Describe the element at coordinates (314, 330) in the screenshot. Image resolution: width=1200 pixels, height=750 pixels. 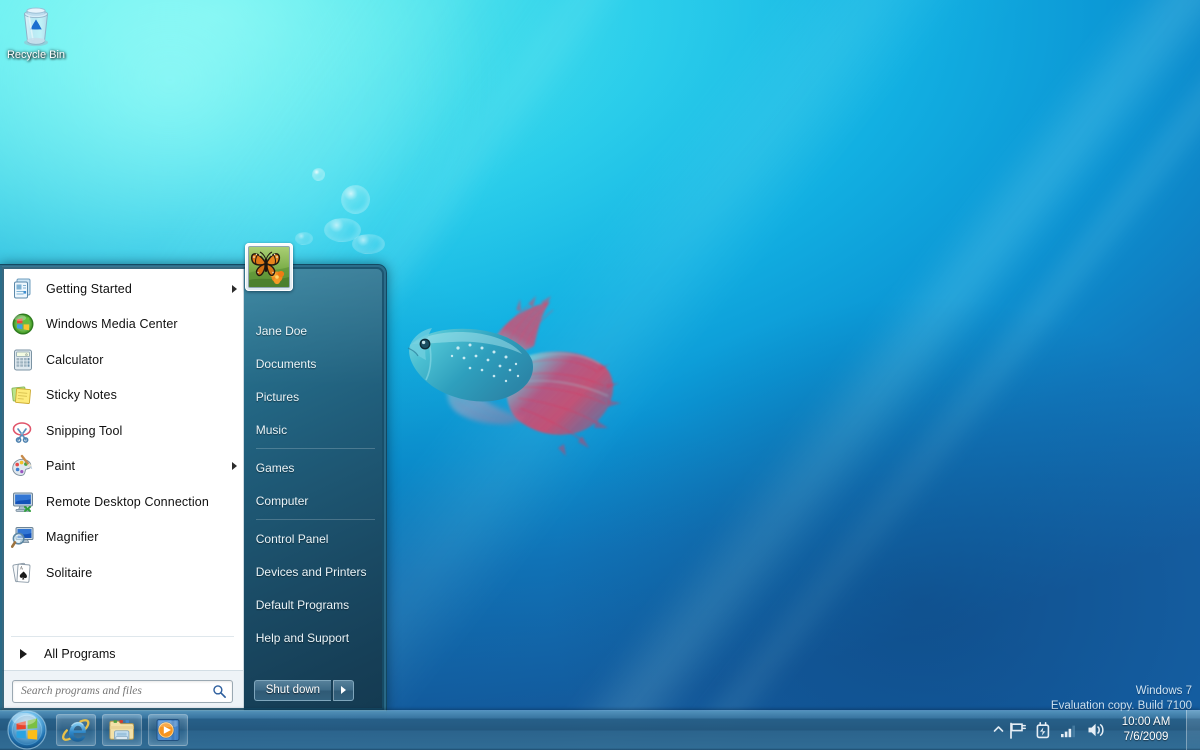
I see `start-menu-right-item-user: Jane Doe` at that location.